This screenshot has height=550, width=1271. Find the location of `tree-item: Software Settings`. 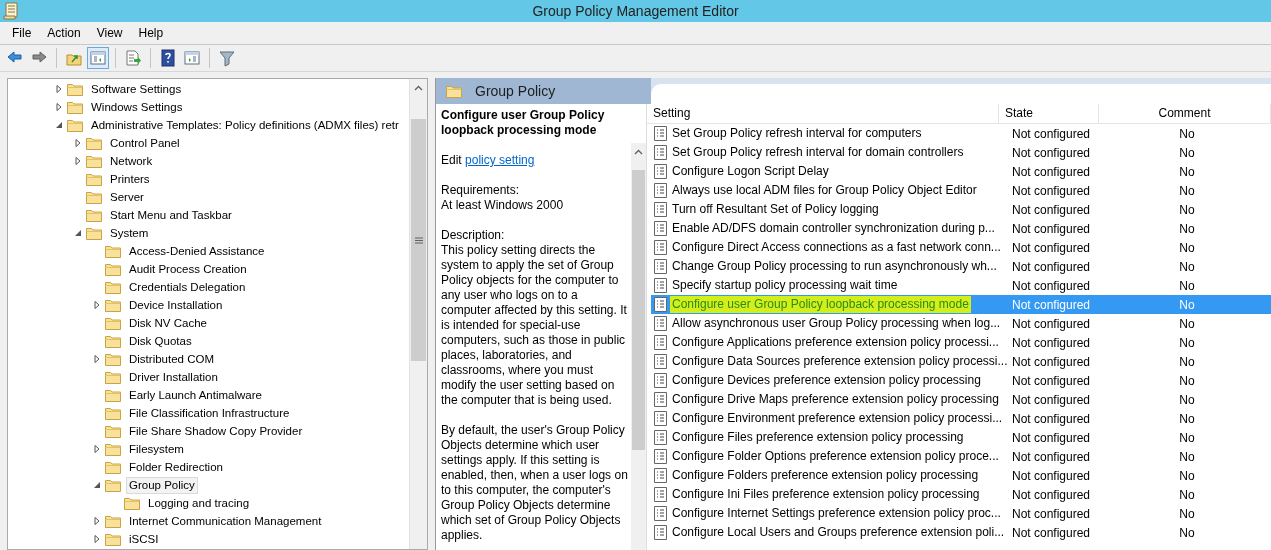

tree-item: Software Settings is located at coordinates (136, 89).